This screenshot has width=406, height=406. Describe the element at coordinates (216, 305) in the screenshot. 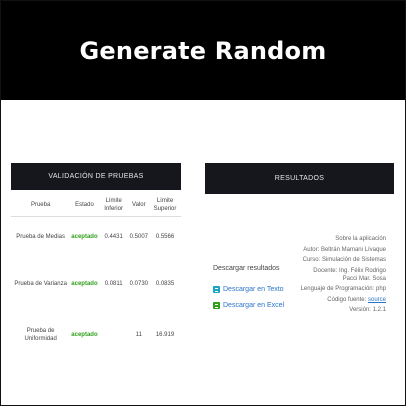

I see `download-excel-icon` at that location.